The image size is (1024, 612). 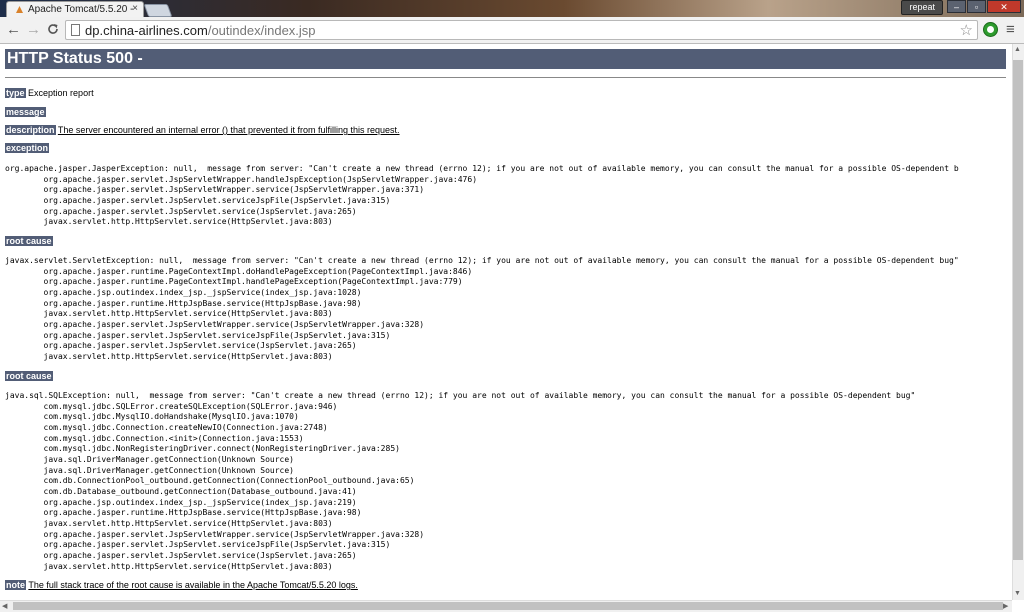 I want to click on scroll-up-icon: ▲, so click(x=1017, y=49).